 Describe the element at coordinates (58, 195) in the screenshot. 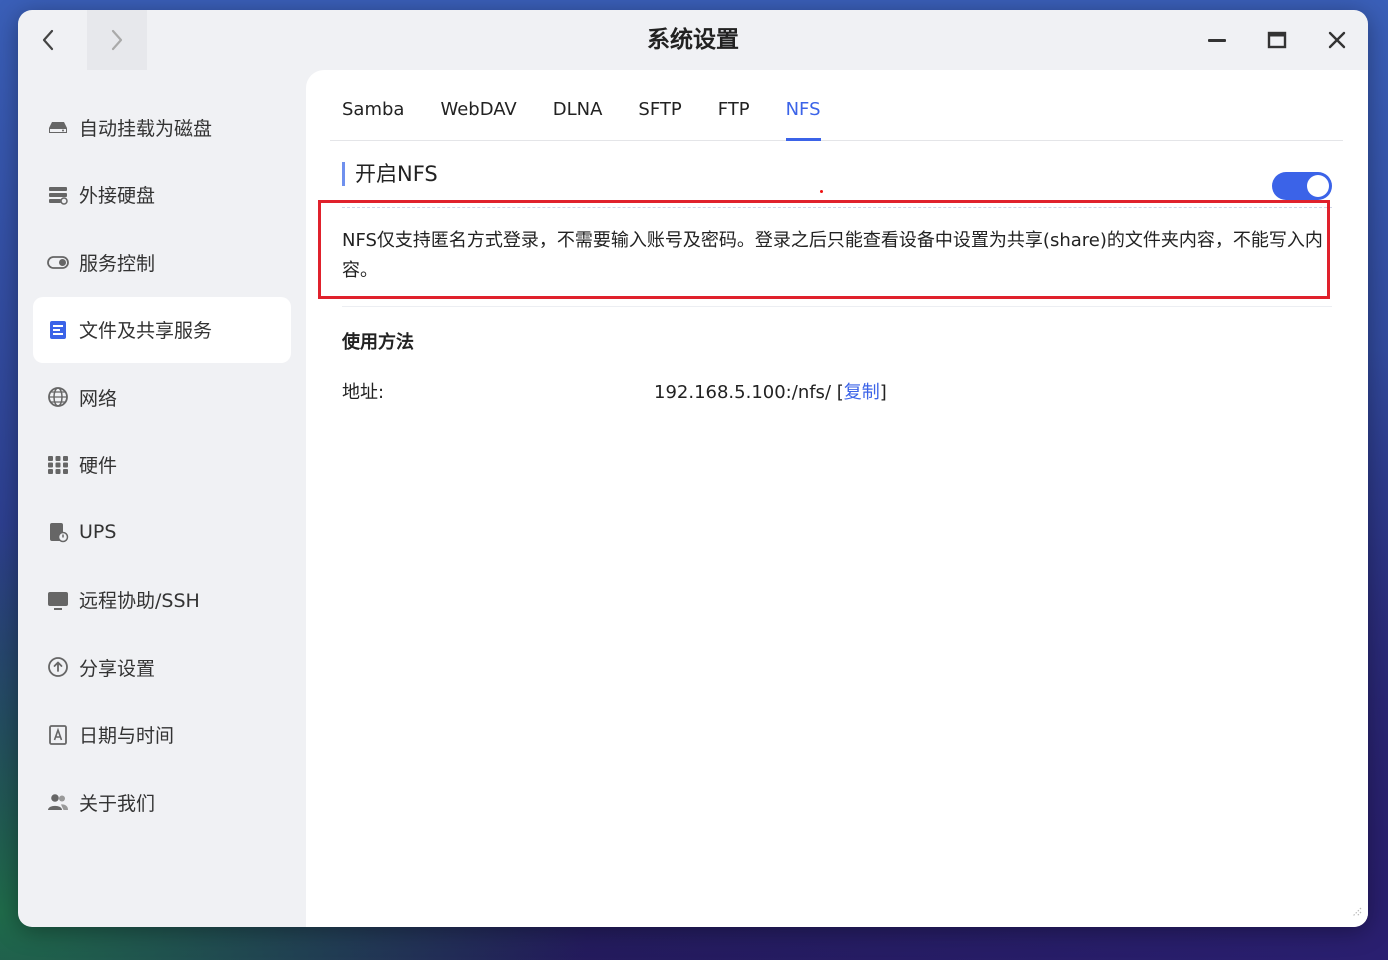

I see `external-disk-icon` at that location.